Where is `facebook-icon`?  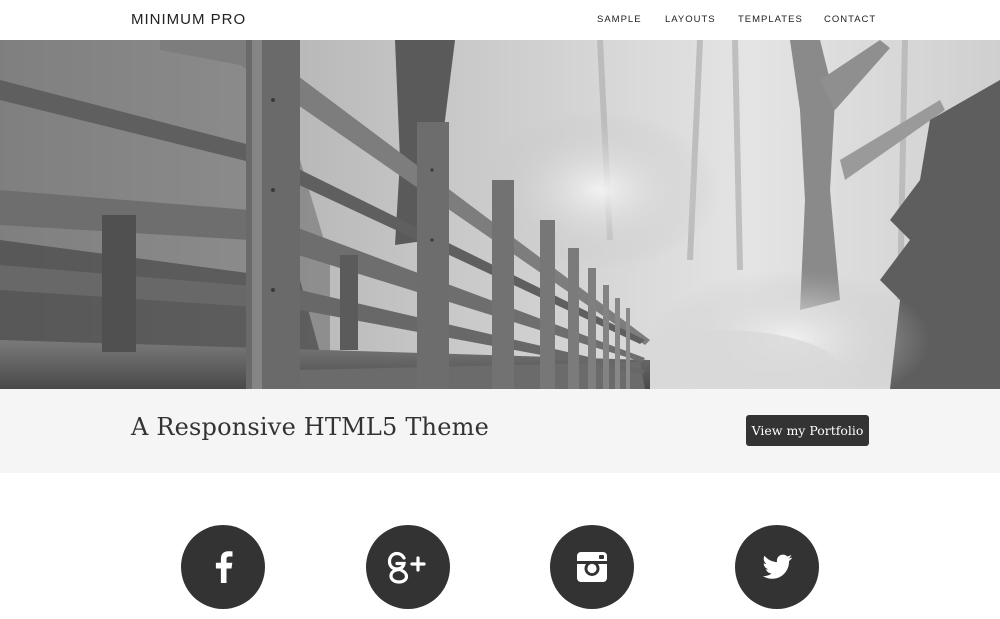
facebook-icon is located at coordinates (224, 567).